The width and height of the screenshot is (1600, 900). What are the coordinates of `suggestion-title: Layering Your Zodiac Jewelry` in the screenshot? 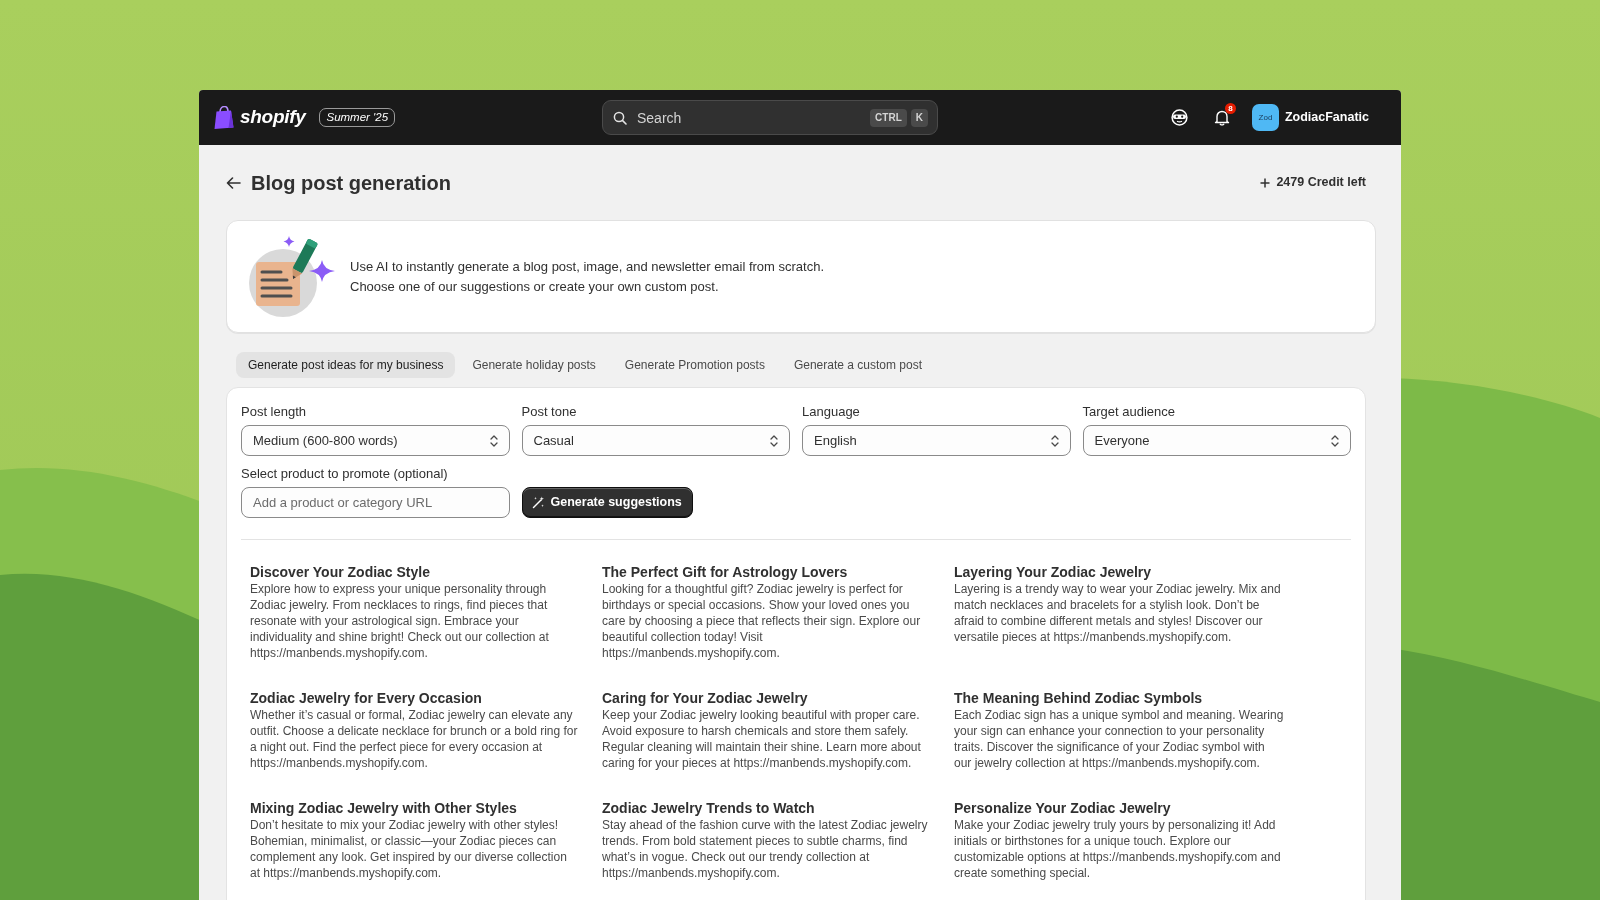 It's located at (1119, 572).